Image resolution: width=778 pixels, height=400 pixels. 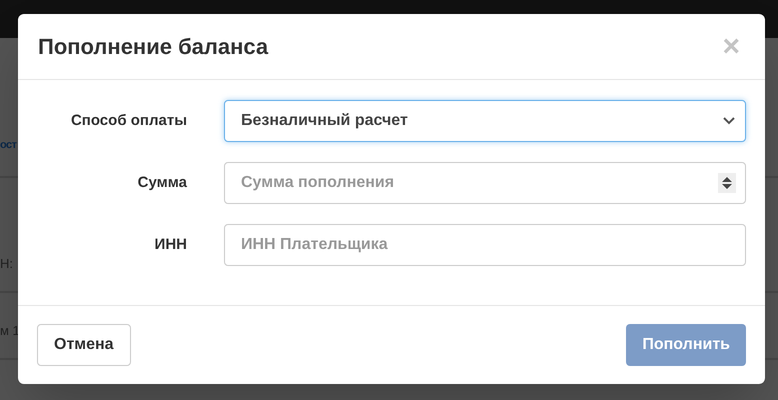 What do you see at coordinates (729, 121) in the screenshot?
I see `chevron-down-icon` at bounding box center [729, 121].